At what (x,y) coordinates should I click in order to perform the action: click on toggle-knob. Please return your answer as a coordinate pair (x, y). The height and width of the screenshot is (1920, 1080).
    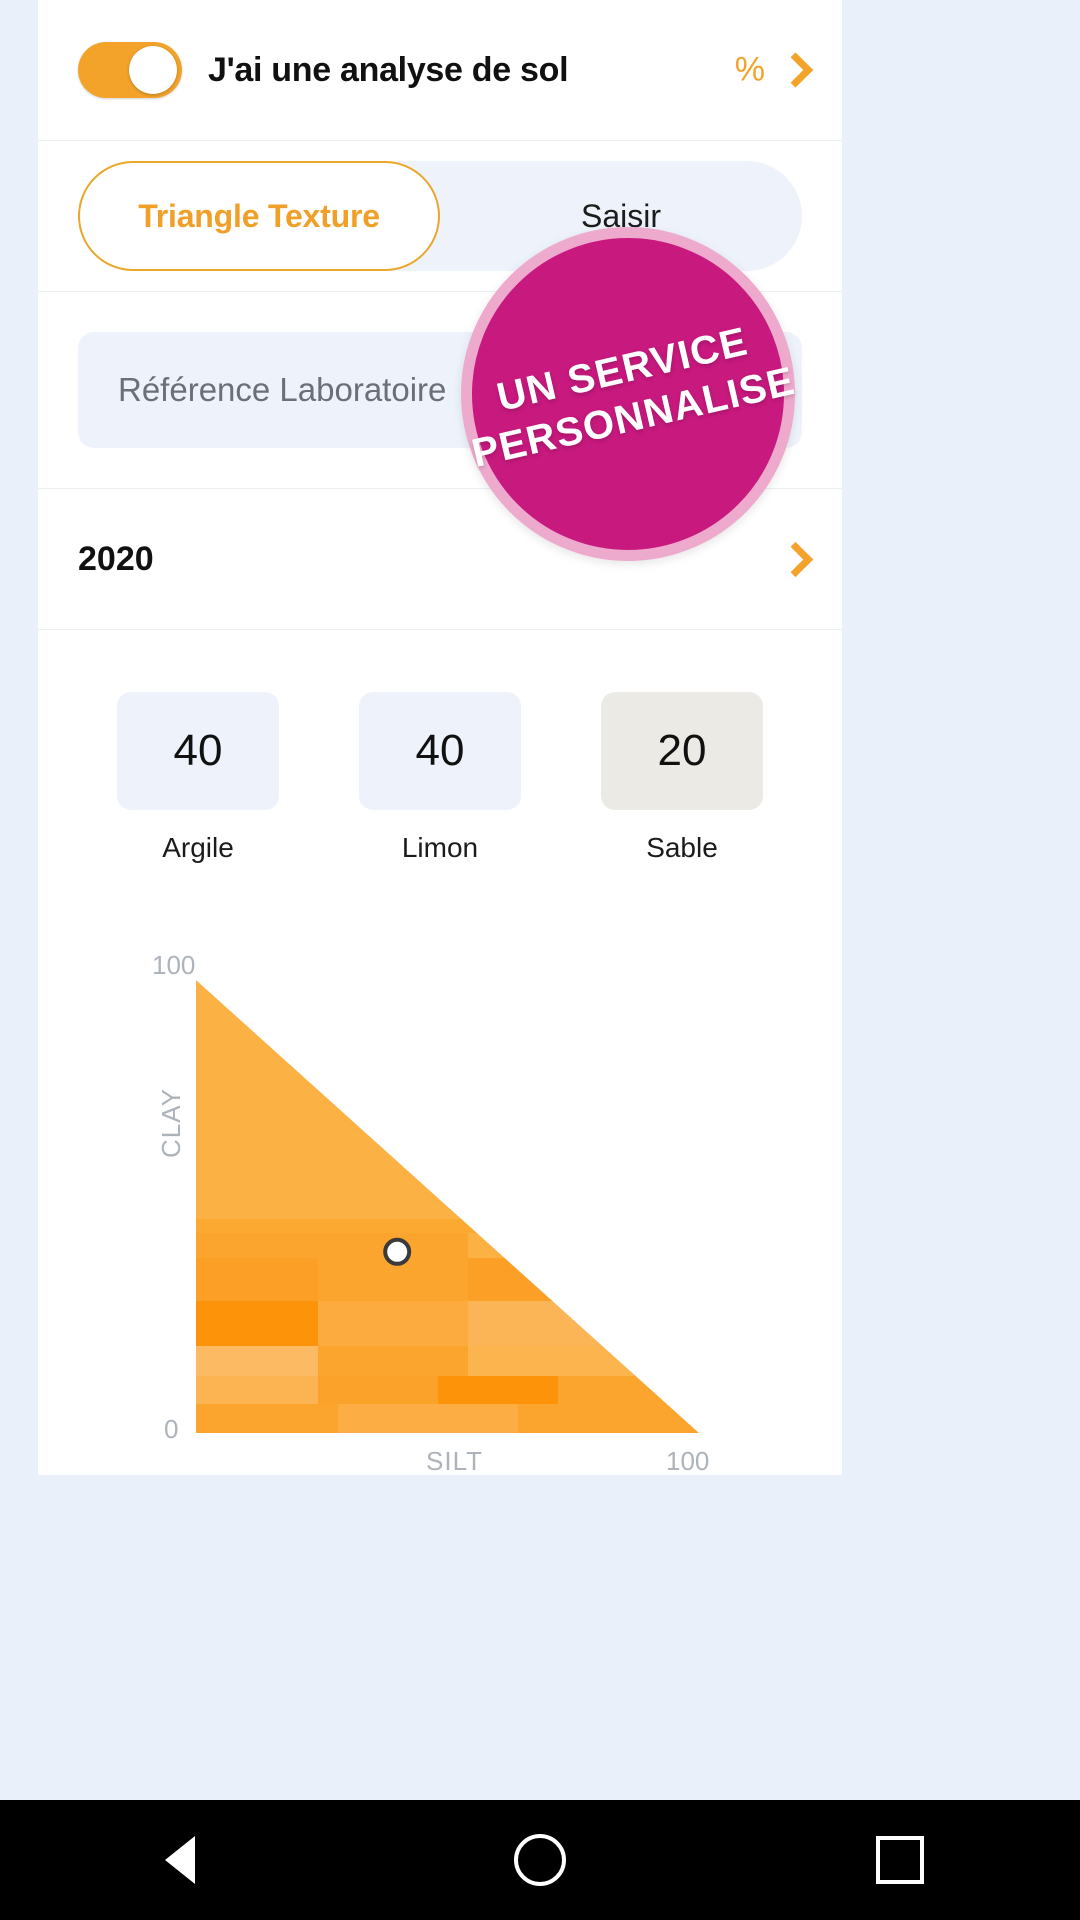
    Looking at the image, I should click on (153, 70).